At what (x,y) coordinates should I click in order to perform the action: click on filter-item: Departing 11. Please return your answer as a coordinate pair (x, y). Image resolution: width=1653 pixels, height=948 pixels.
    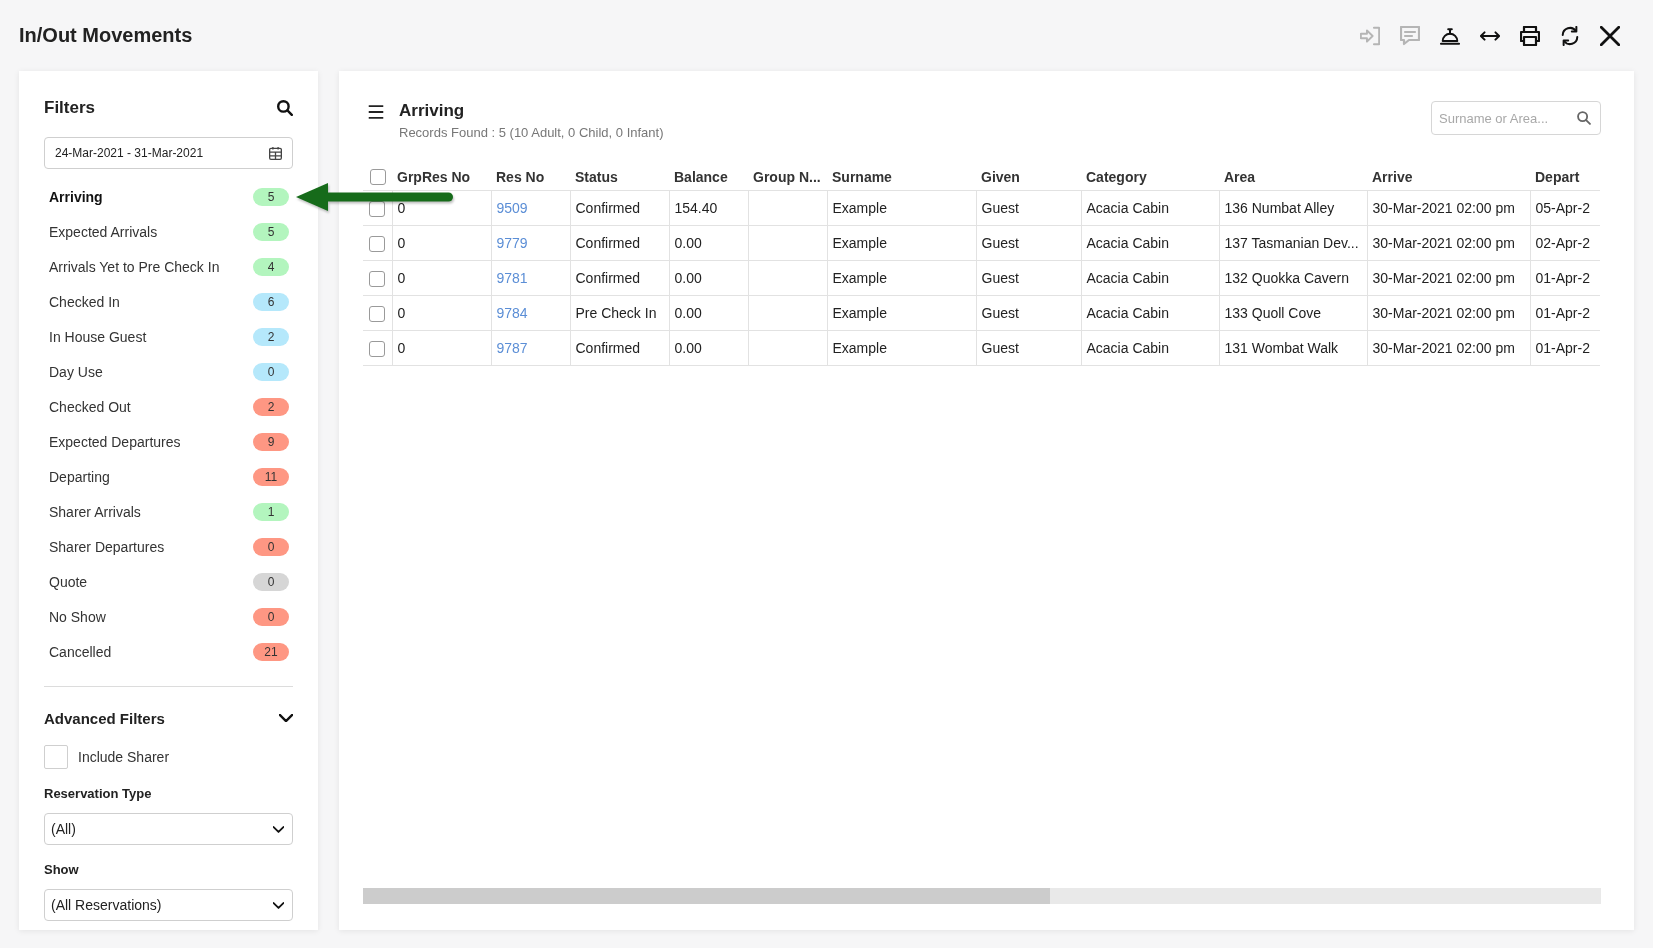
    Looking at the image, I should click on (168, 476).